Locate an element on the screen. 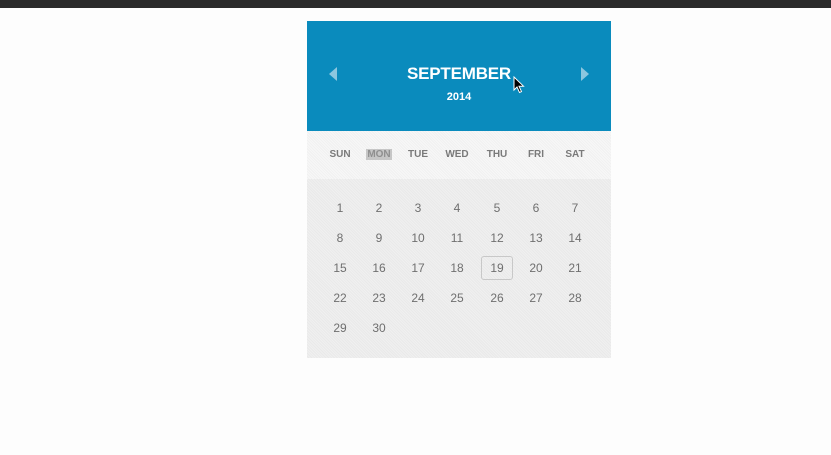  day-cell: 18 is located at coordinates (457, 268).